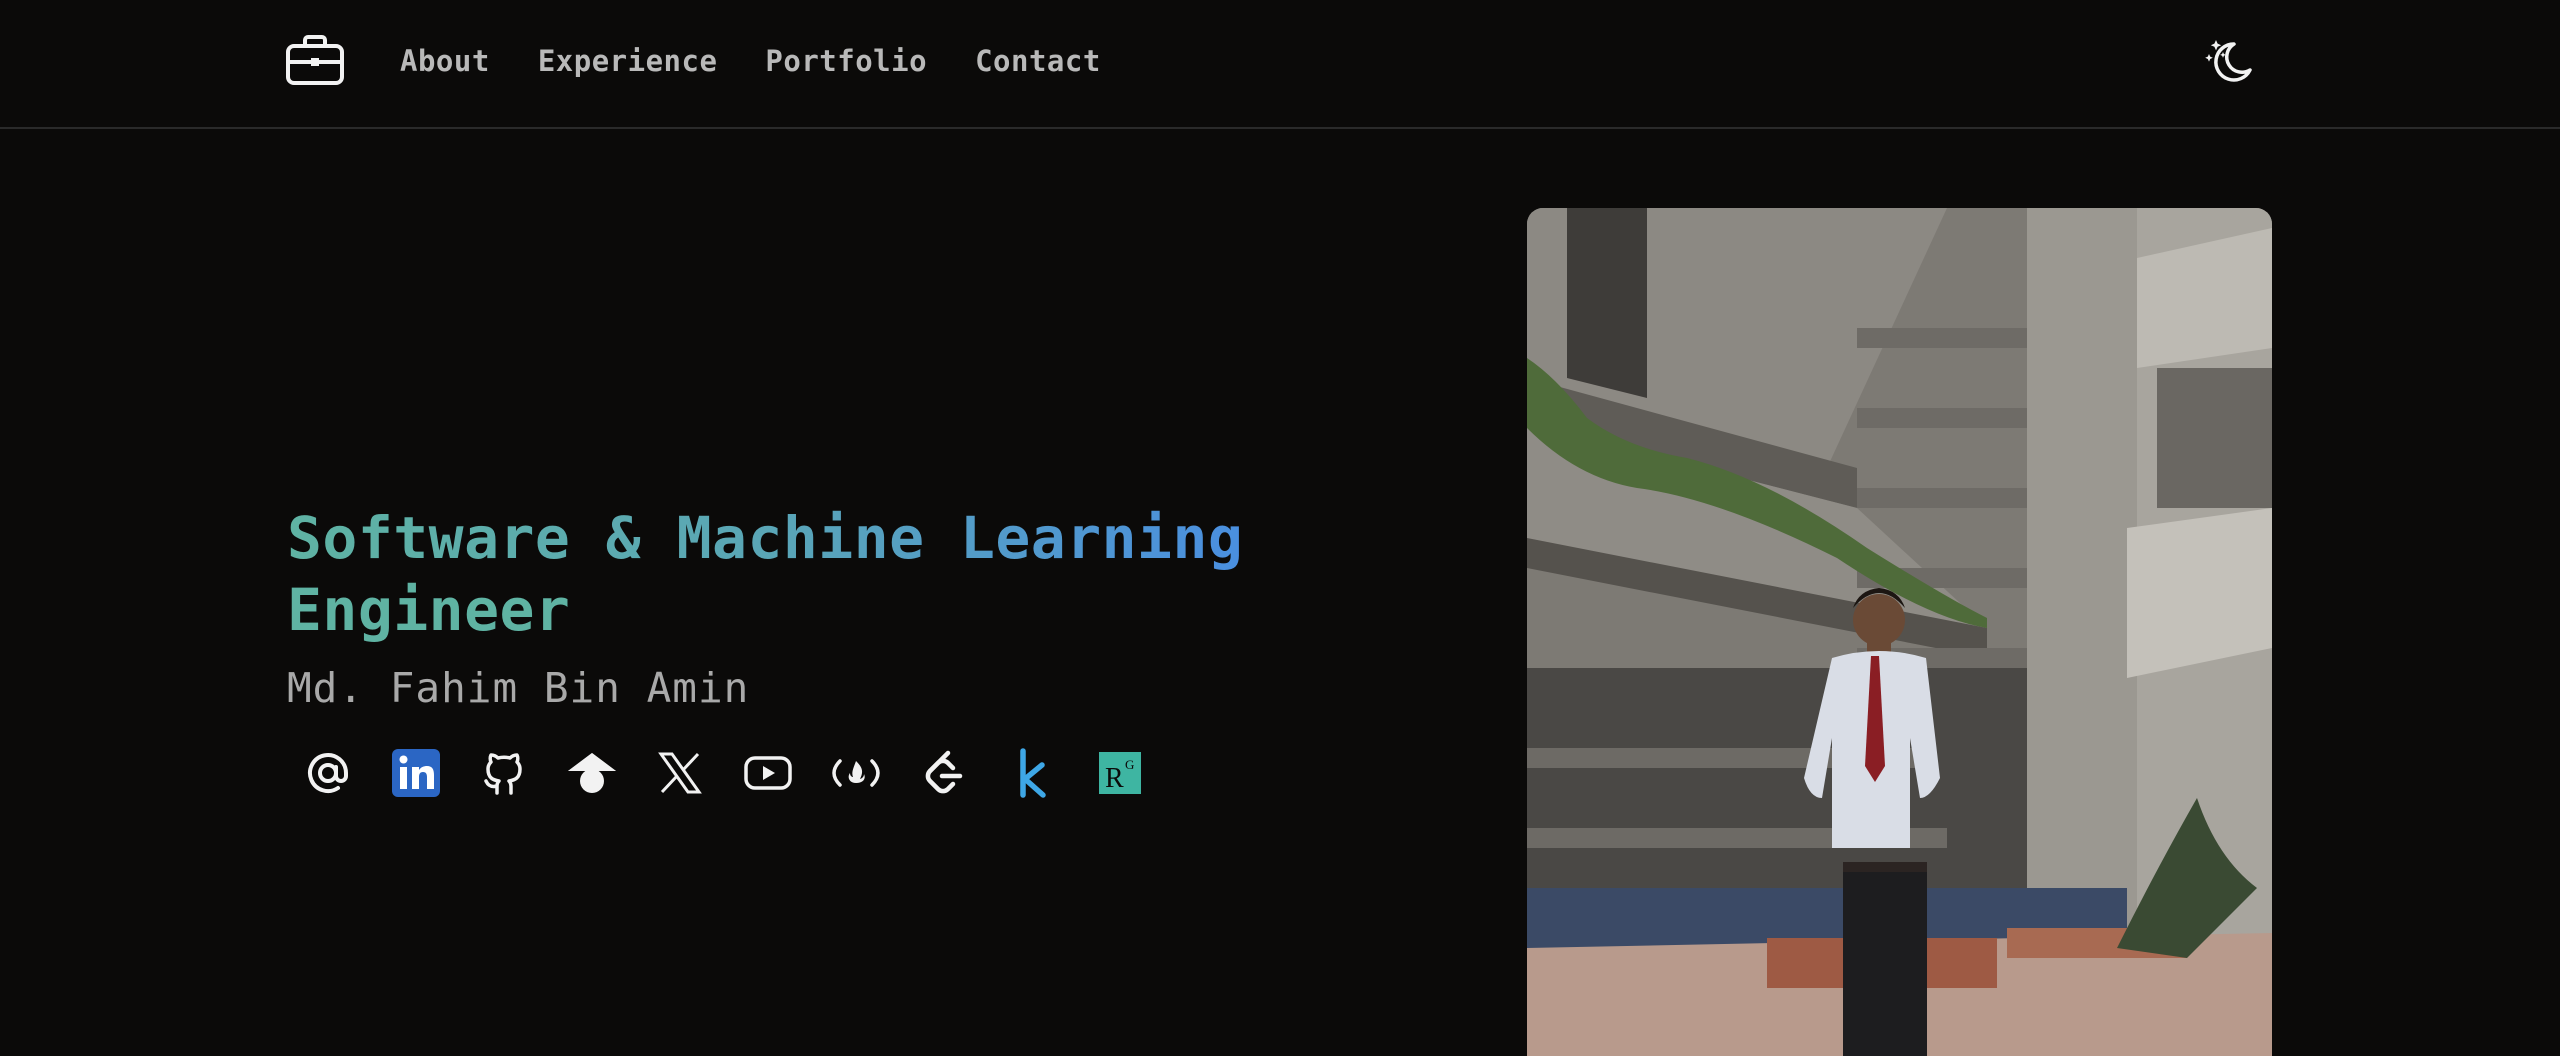  I want to click on hero-title-line1: Software & Machine Learning, so click(765, 538).